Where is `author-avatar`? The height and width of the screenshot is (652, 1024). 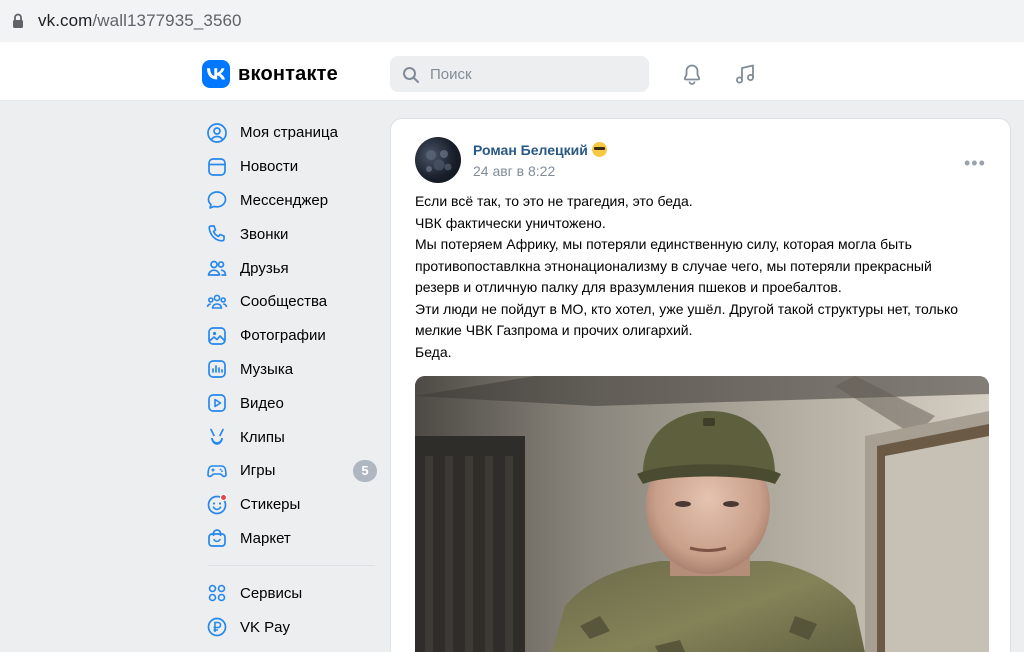 author-avatar is located at coordinates (438, 160).